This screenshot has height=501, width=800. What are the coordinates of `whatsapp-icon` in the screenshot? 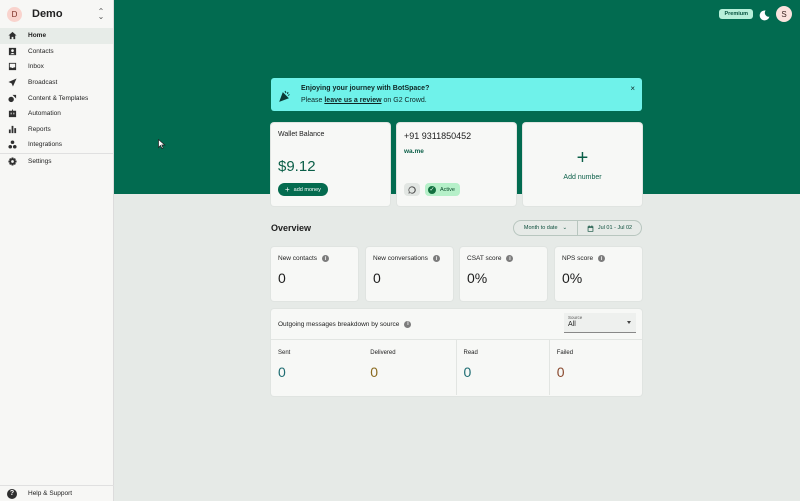 It's located at (412, 189).